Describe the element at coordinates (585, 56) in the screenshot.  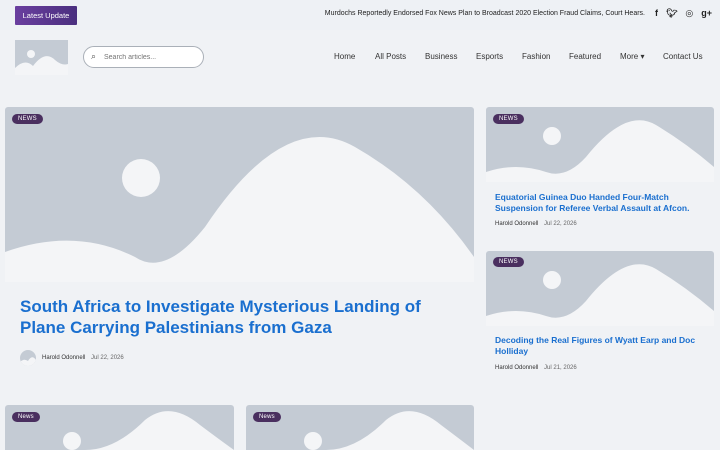
I see `nav-featured: Featured` at that location.